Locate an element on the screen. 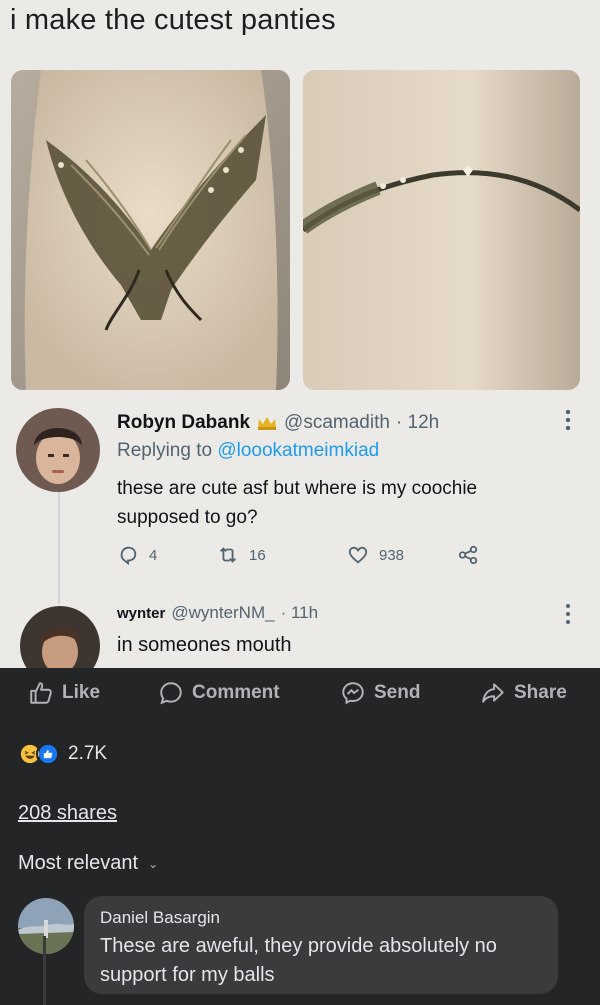 The image size is (600, 1005). reply-time: · 11h is located at coordinates (299, 612).